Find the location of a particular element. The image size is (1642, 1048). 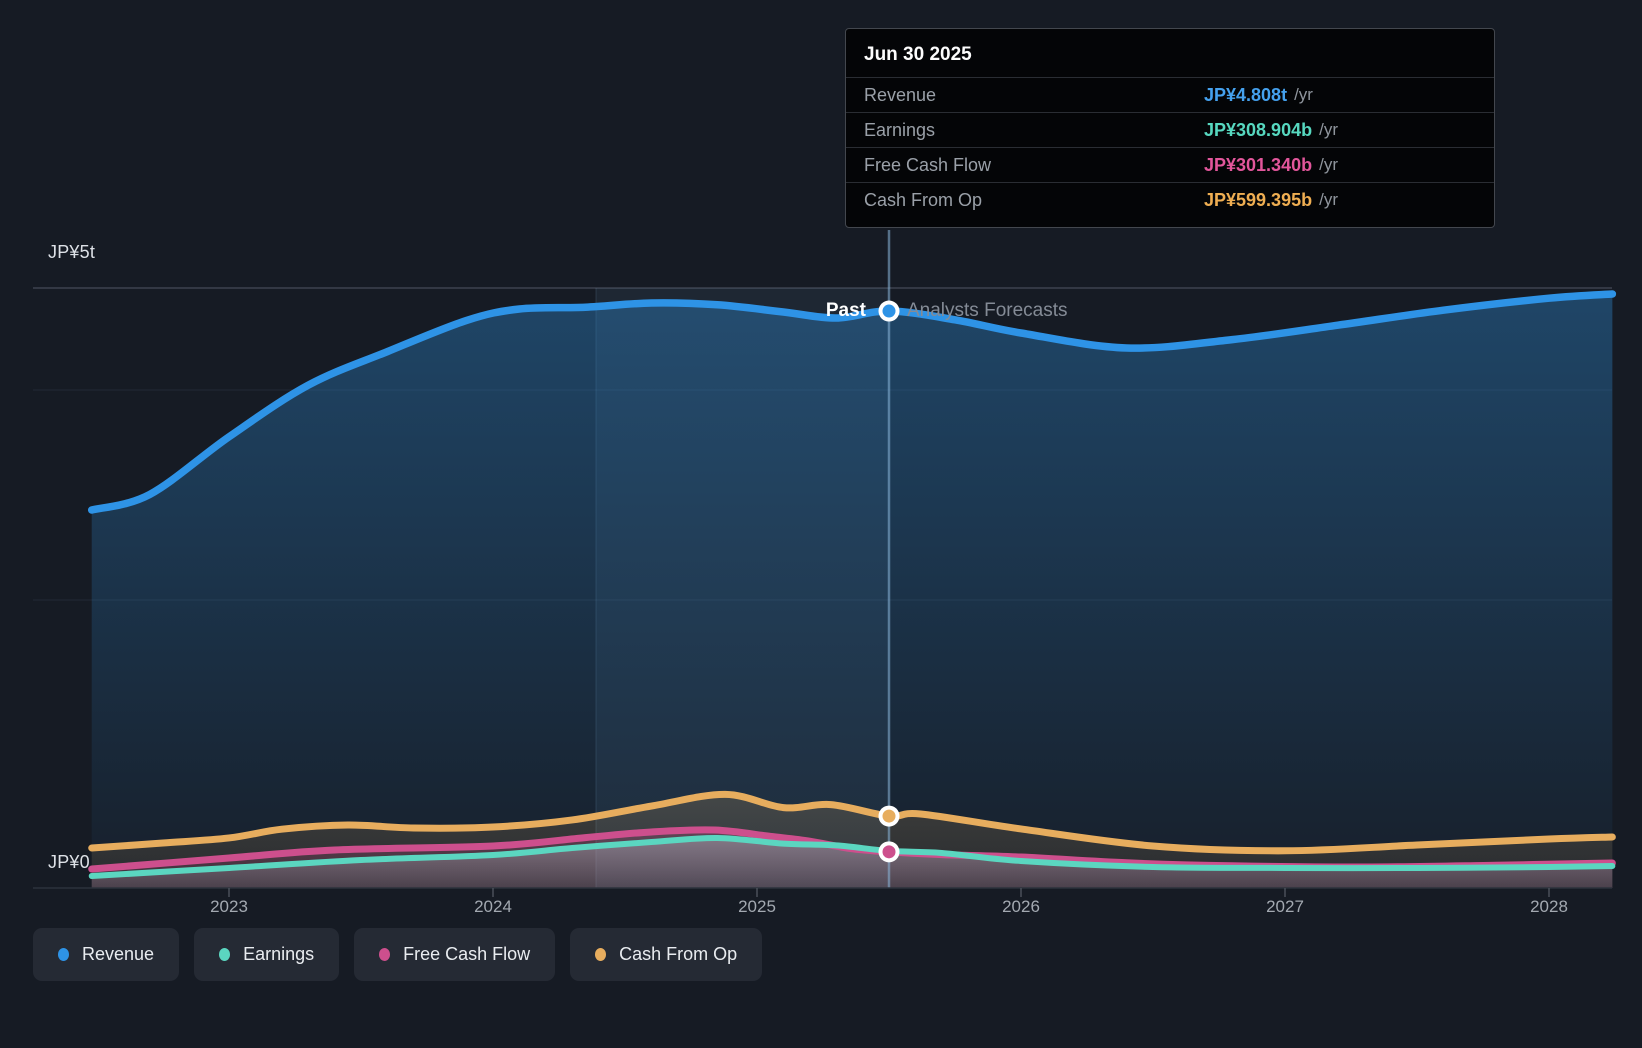

tooltip-row-label: Cash From Op is located at coordinates (923, 199).